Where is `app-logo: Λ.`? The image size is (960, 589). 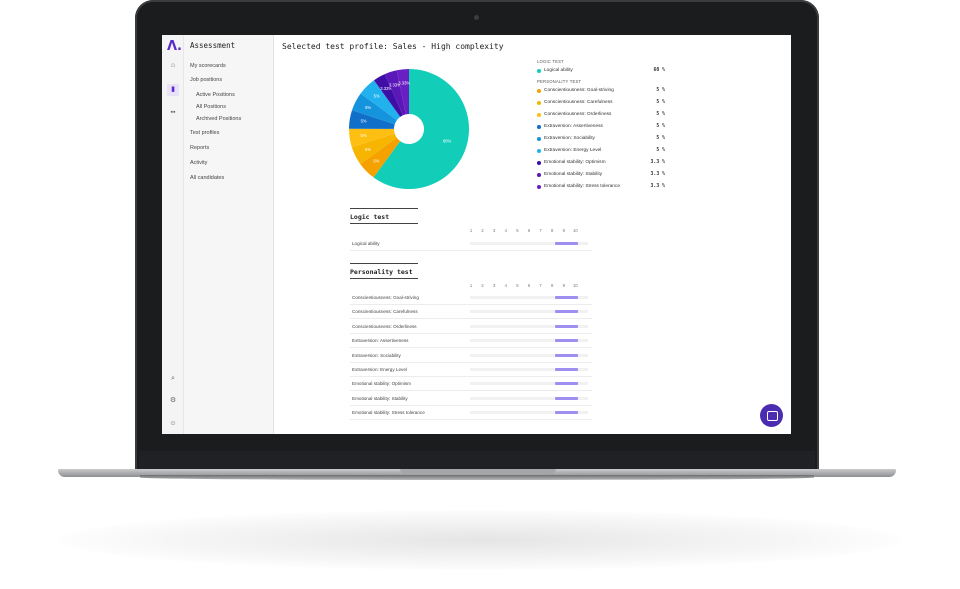
app-logo: Λ. is located at coordinates (174, 46).